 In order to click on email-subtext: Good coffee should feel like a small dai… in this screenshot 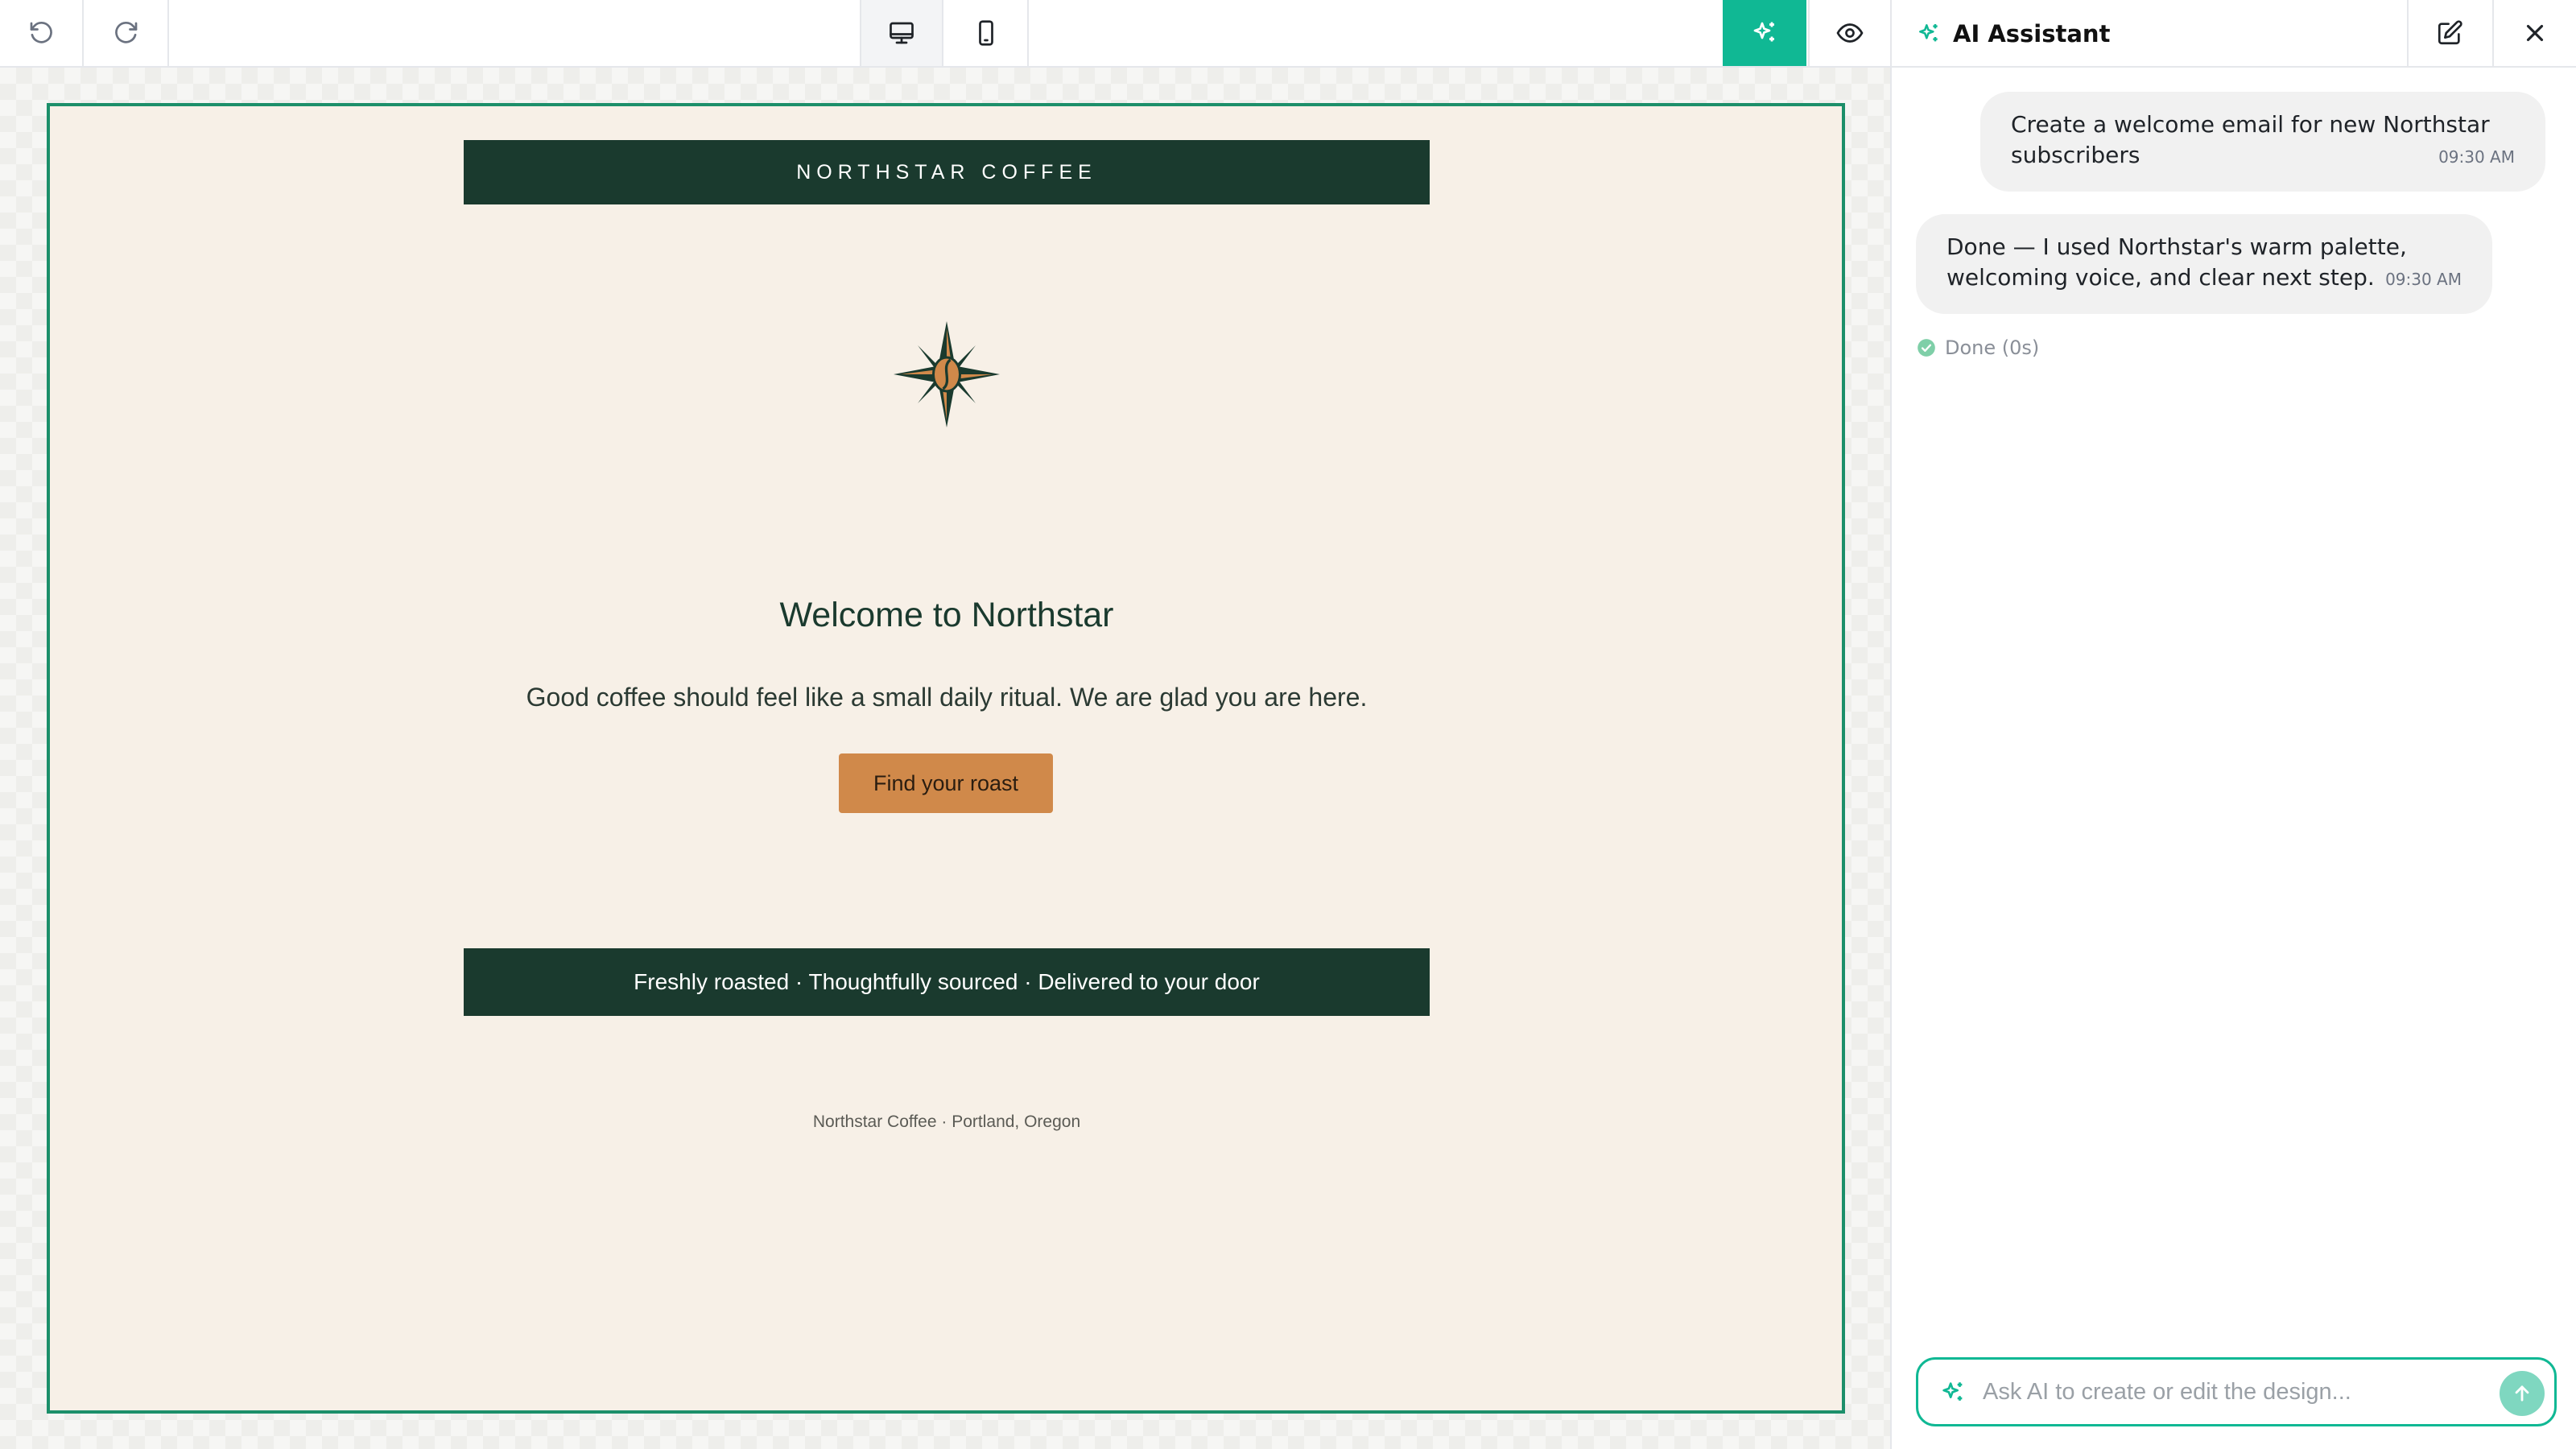, I will do `click(947, 697)`.